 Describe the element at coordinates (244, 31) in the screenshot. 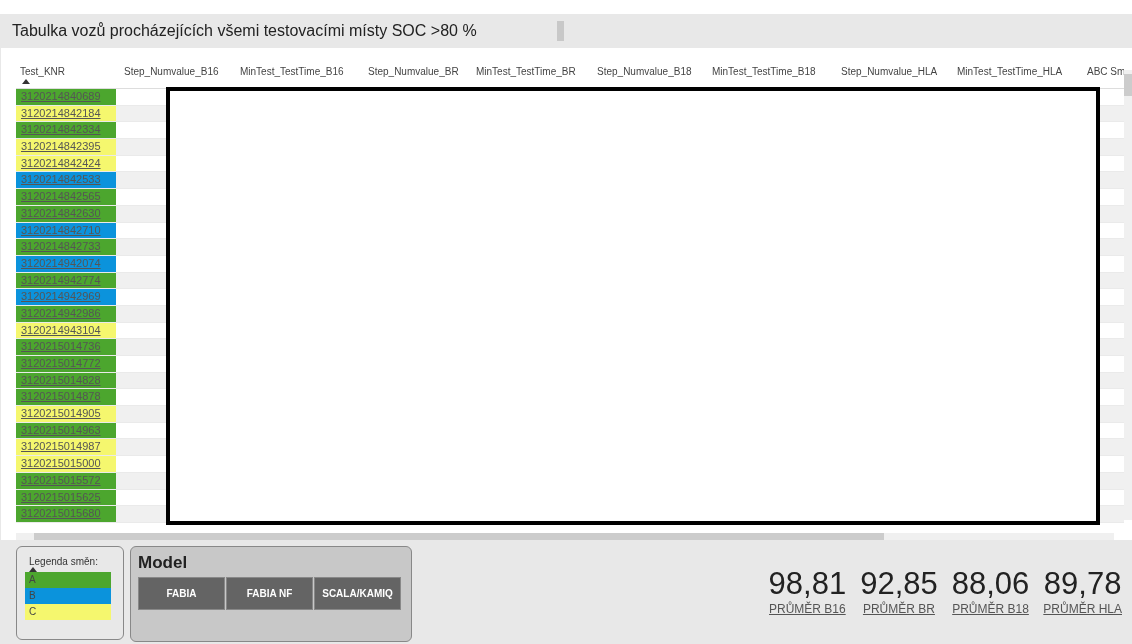

I see `table-title: Tabulka vozů procházejících všemi testovacími místy SOC >80 %` at that location.